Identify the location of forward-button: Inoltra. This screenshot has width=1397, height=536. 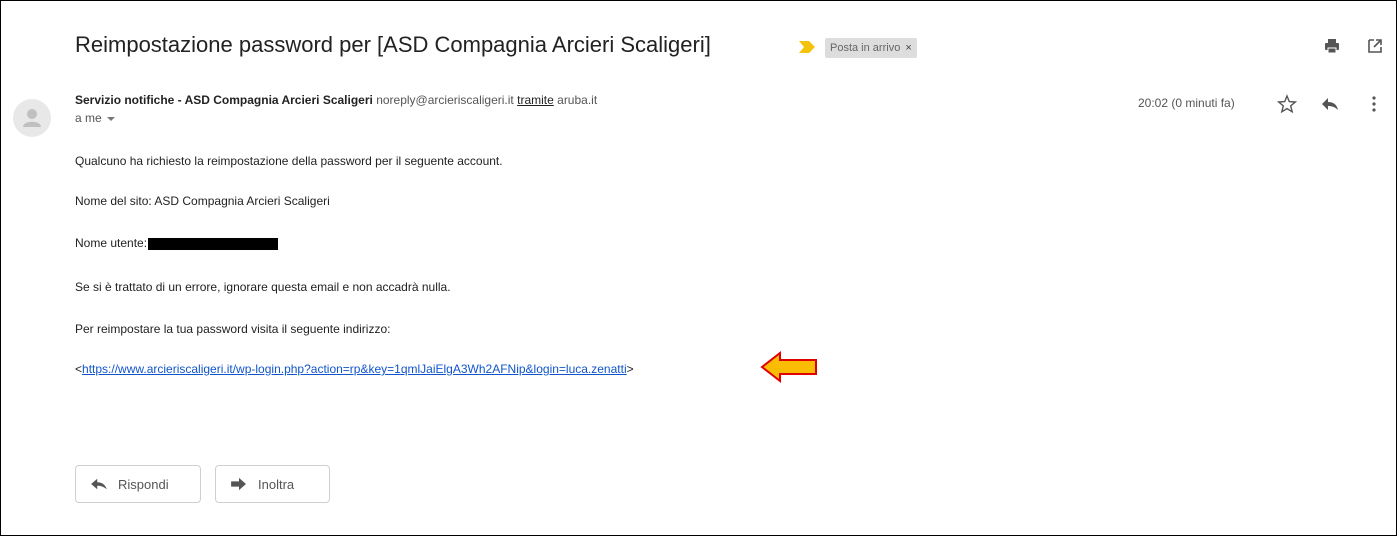
(272, 484).